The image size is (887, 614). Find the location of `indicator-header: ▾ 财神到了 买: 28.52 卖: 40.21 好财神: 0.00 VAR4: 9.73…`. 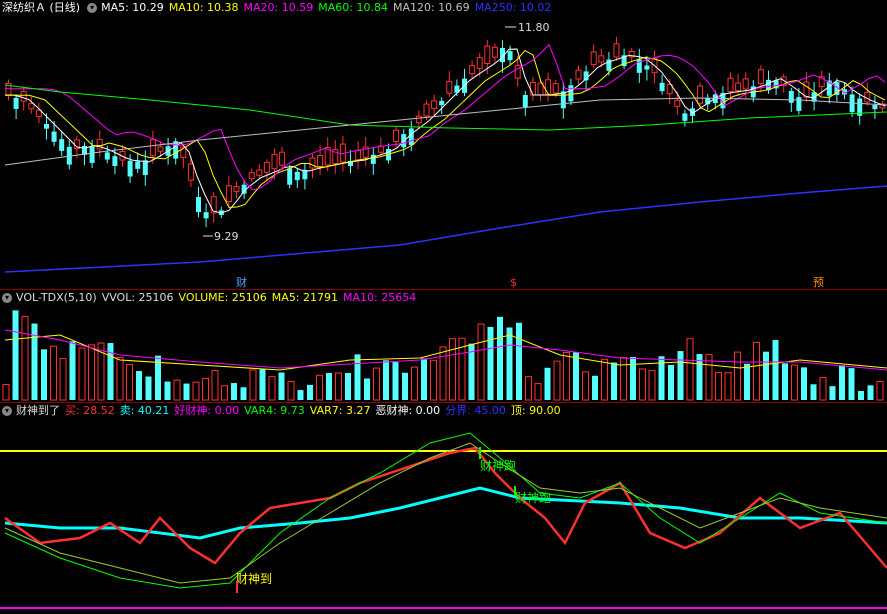

indicator-header: ▾ 财神到了 买: 28.52 卖: 40.21 好财神: 0.00 VAR4: 9.73… is located at coordinates (283, 411).